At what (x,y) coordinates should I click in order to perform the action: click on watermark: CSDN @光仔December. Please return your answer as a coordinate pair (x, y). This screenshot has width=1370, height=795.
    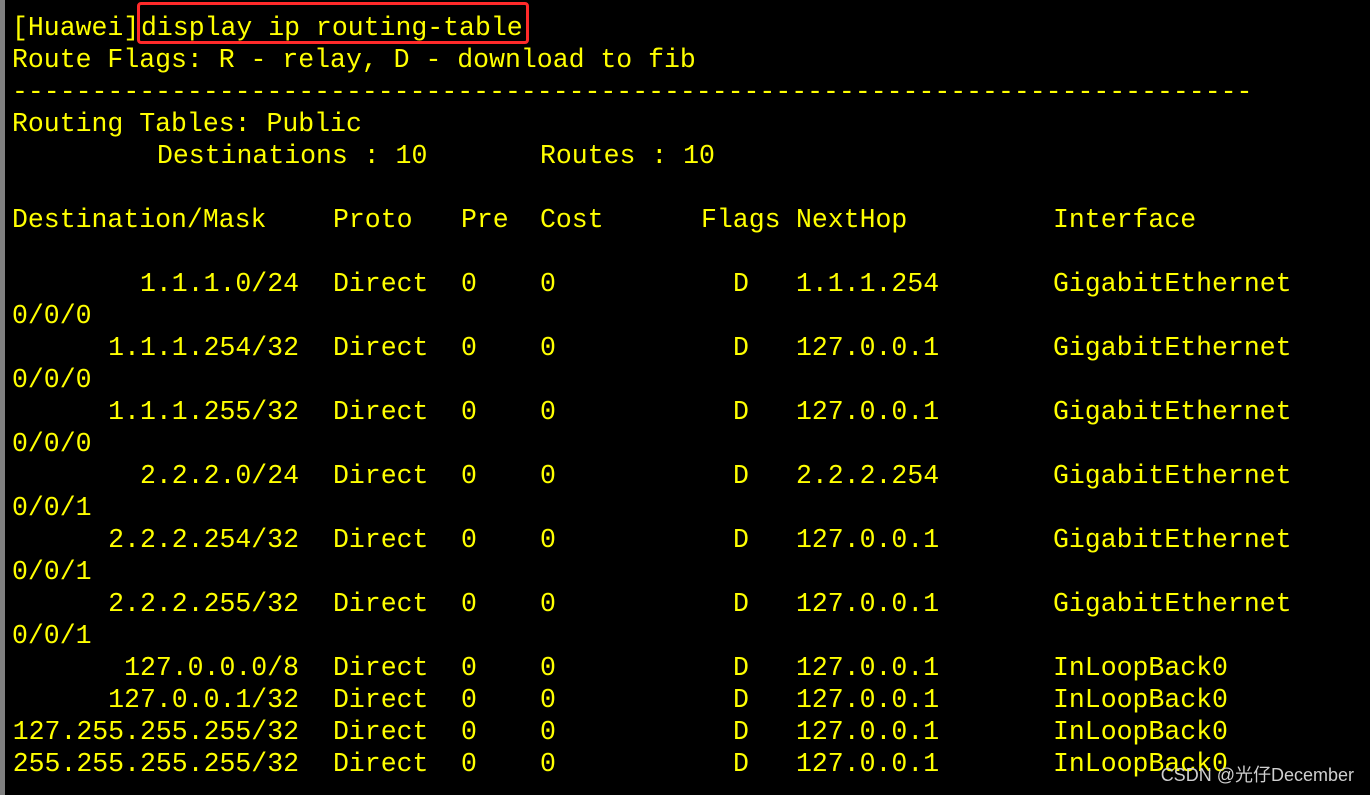
    Looking at the image, I should click on (1257, 775).